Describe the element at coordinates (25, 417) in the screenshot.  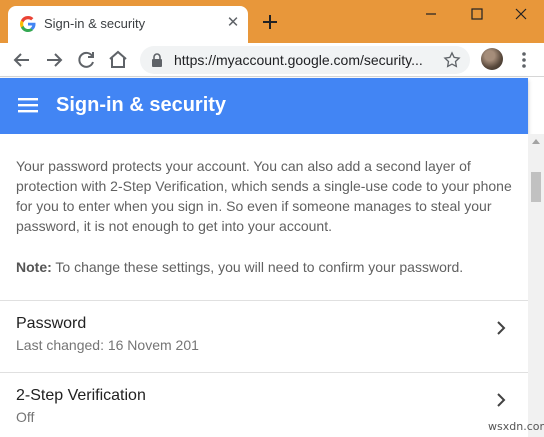
I see `row-subtitle: Off` at that location.